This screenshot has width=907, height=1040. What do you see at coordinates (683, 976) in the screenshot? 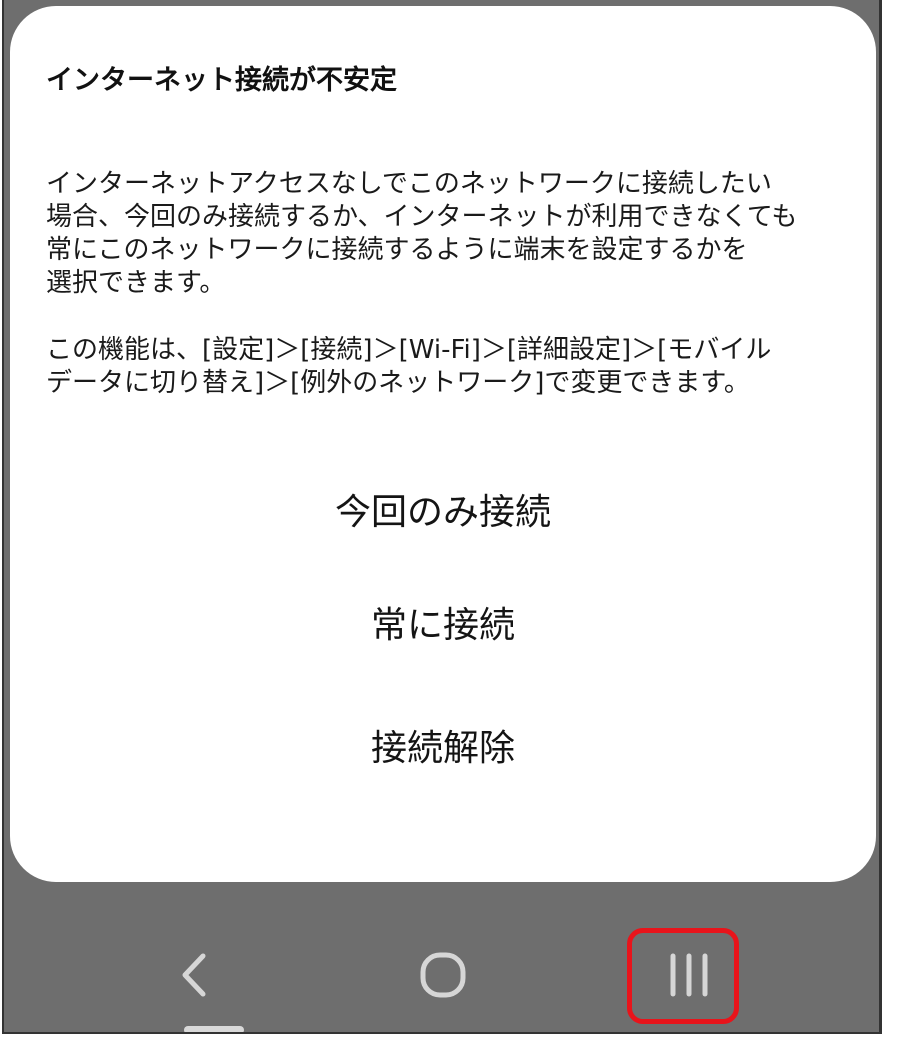
I see `recent-apps-highlight-box` at bounding box center [683, 976].